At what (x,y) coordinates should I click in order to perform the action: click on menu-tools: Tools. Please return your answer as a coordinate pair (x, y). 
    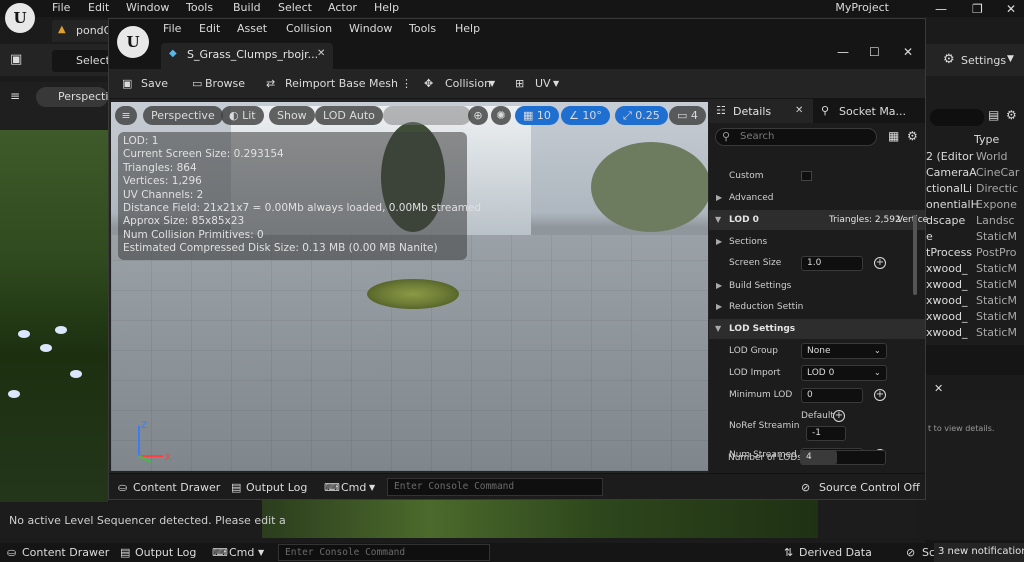
    Looking at the image, I should click on (199, 7).